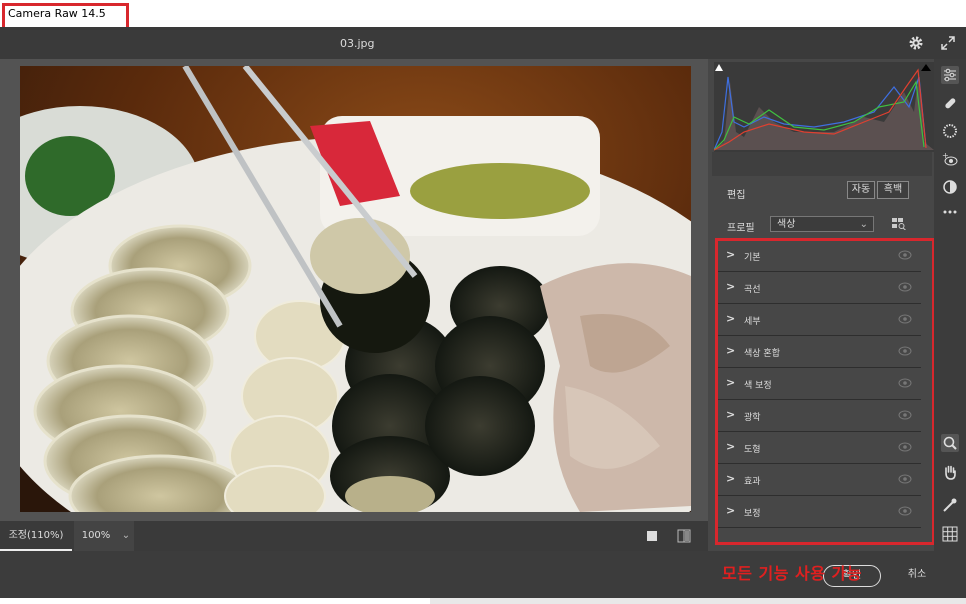  What do you see at coordinates (483, 21) in the screenshot?
I see `title-bar: Camera Raw 14.5` at bounding box center [483, 21].